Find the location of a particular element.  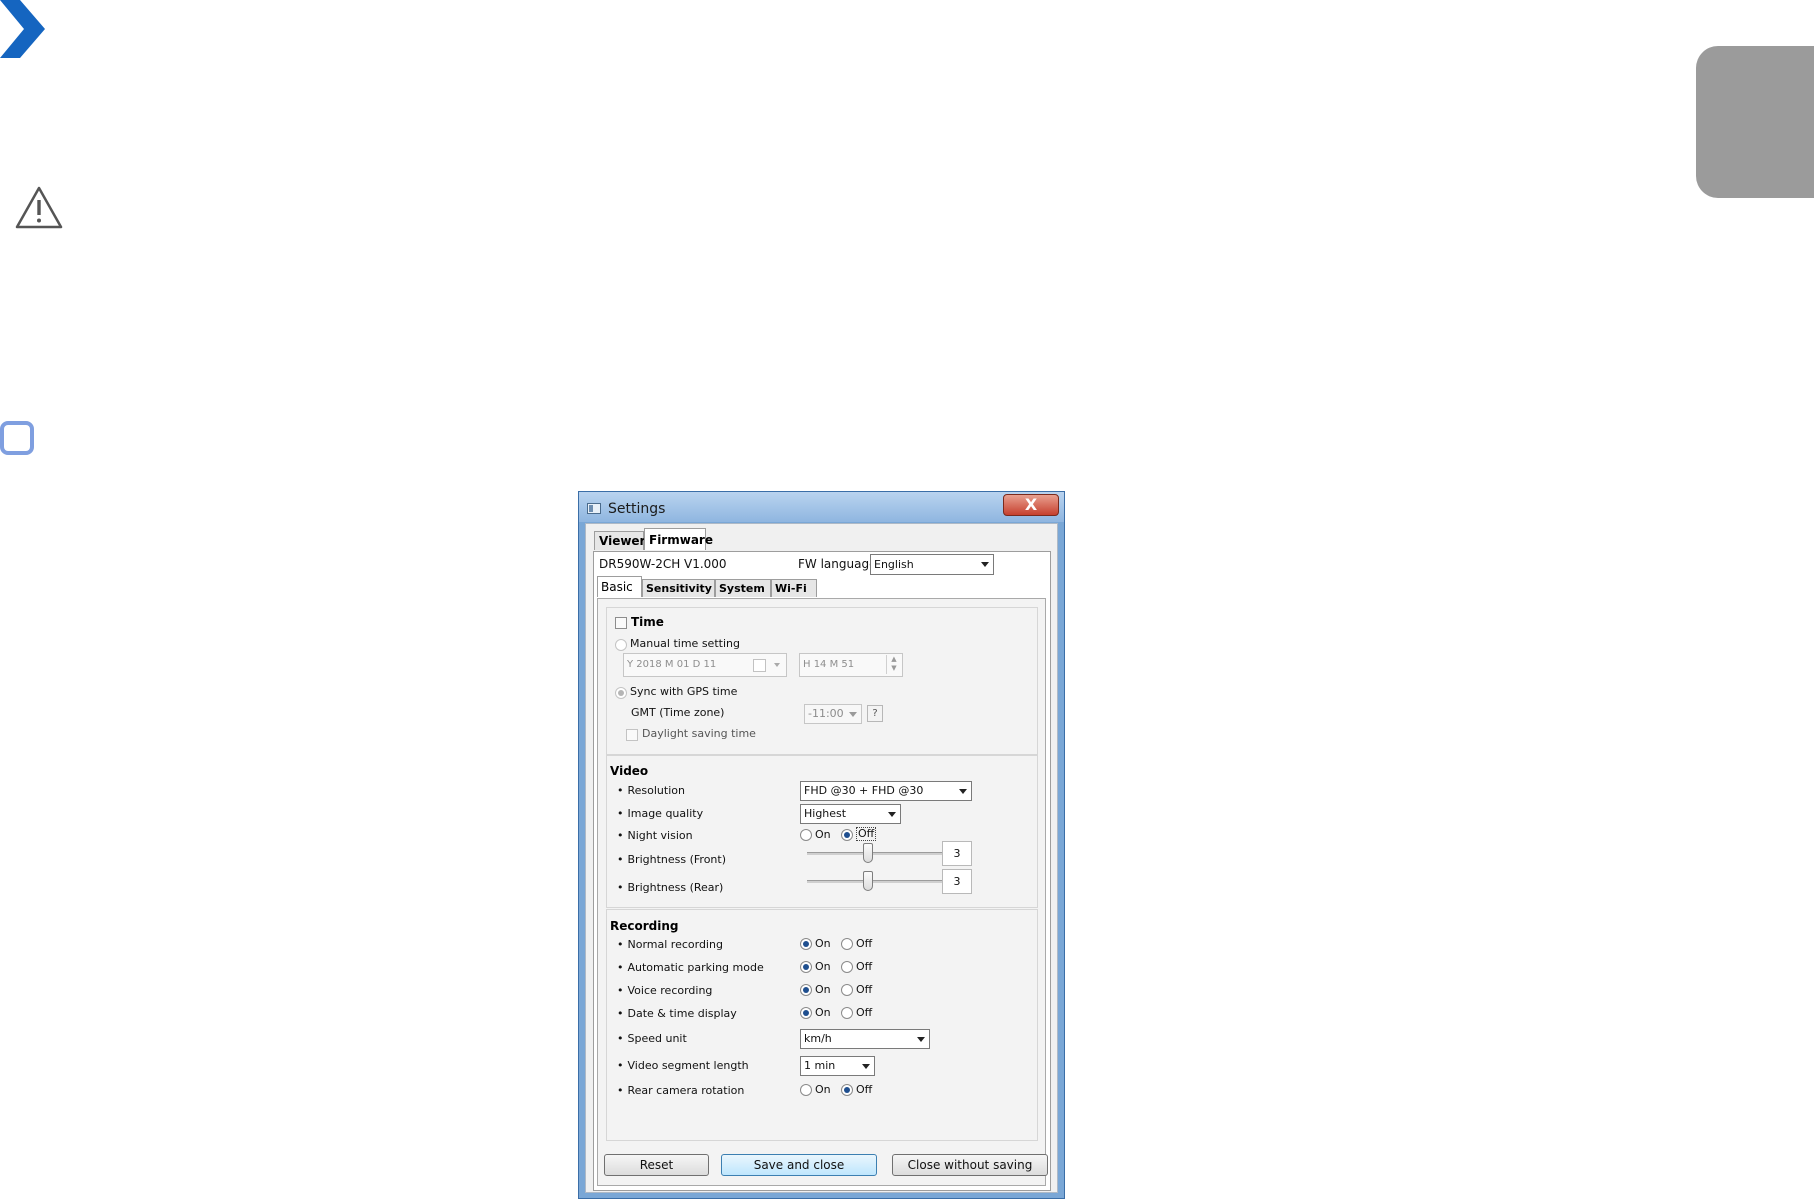

brightness-front-slider is located at coordinates (878, 853).